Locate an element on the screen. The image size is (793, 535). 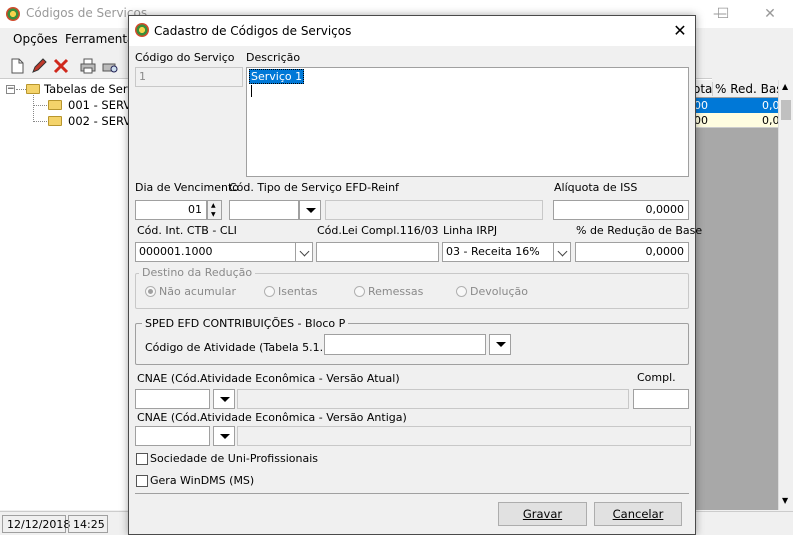
cod-lei-label: Cód.Lei Compl.116/03 is located at coordinates (378, 230).